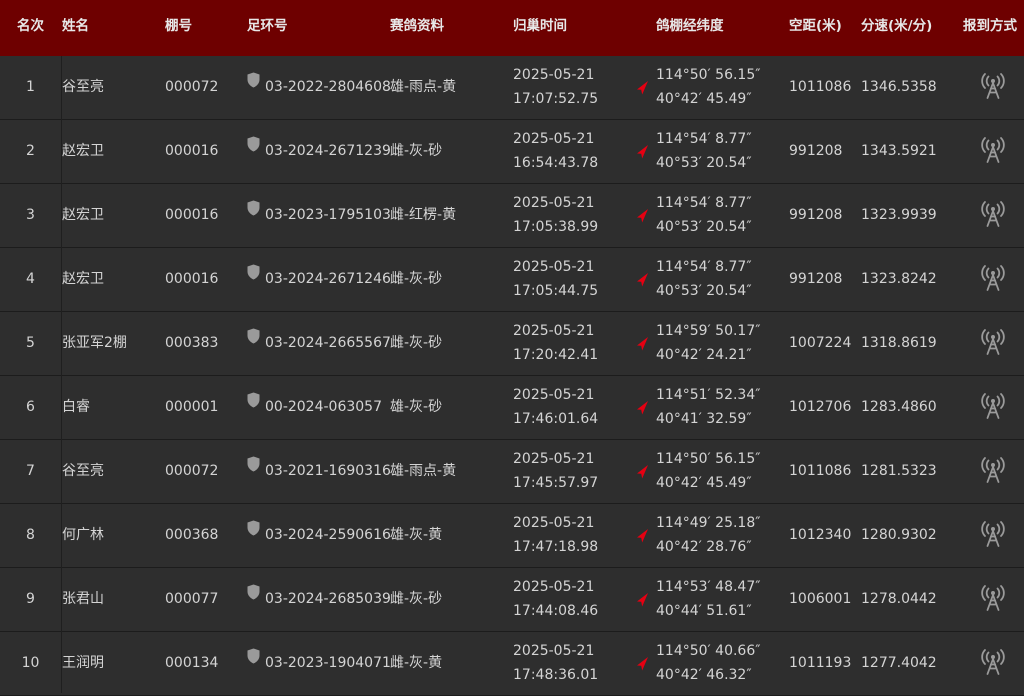 Image resolution: width=1024 pixels, height=696 pixels. Describe the element at coordinates (61, 374) in the screenshot. I see `column-divider` at that location.